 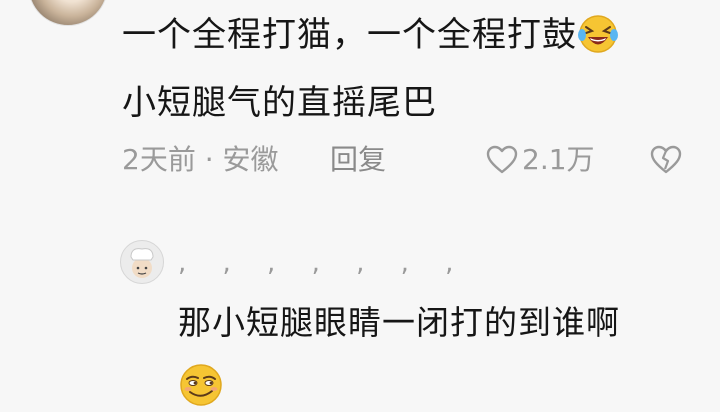 I want to click on like-count: 2.1万, so click(x=558, y=159).